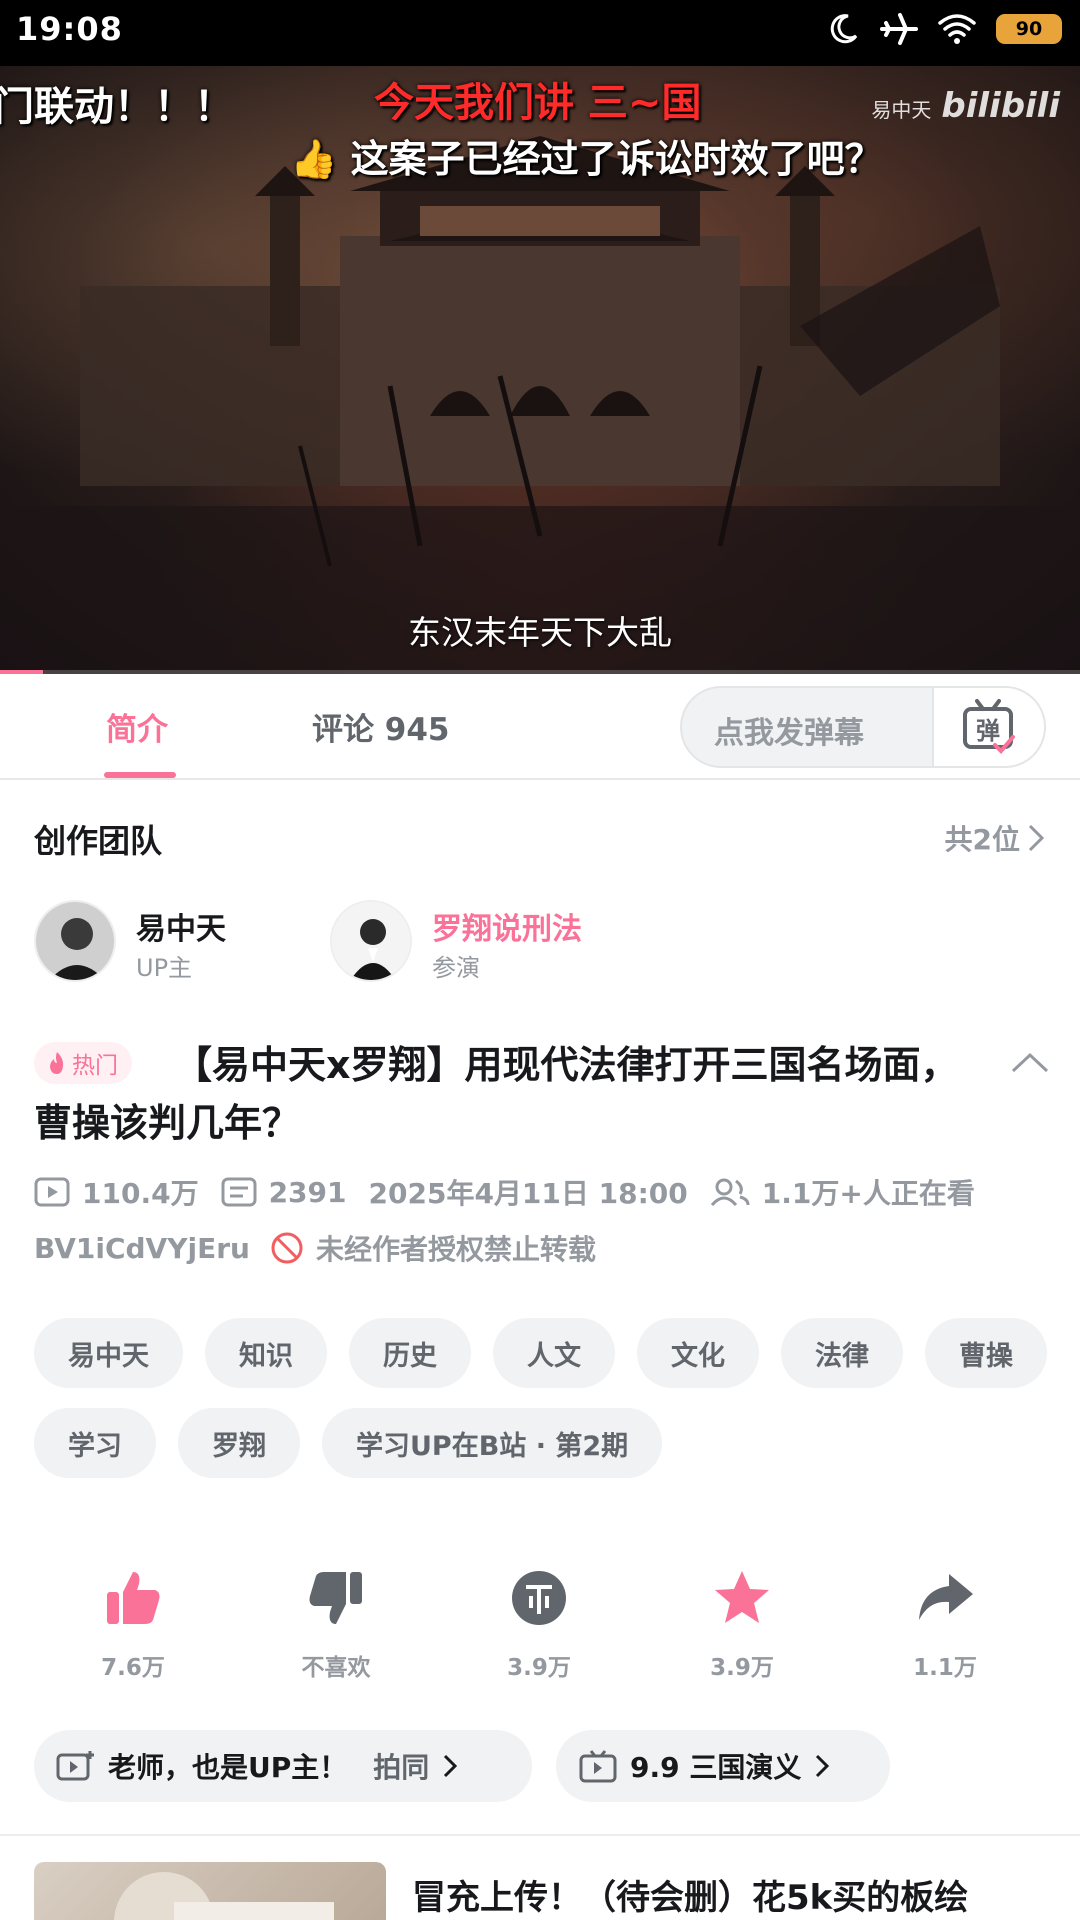  I want to click on tab-comments: 评论 945, so click(381, 726).